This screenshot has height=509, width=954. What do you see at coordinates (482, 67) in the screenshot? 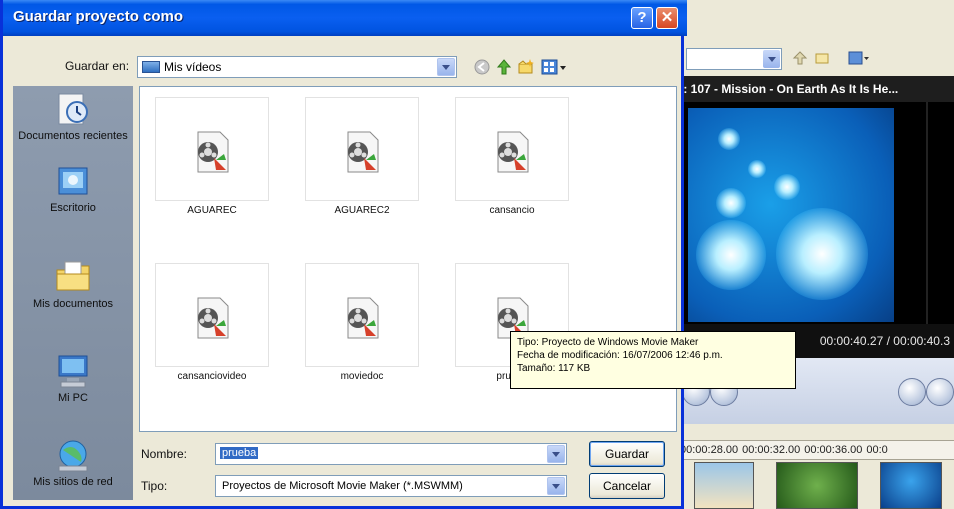
I see `back-icon` at bounding box center [482, 67].